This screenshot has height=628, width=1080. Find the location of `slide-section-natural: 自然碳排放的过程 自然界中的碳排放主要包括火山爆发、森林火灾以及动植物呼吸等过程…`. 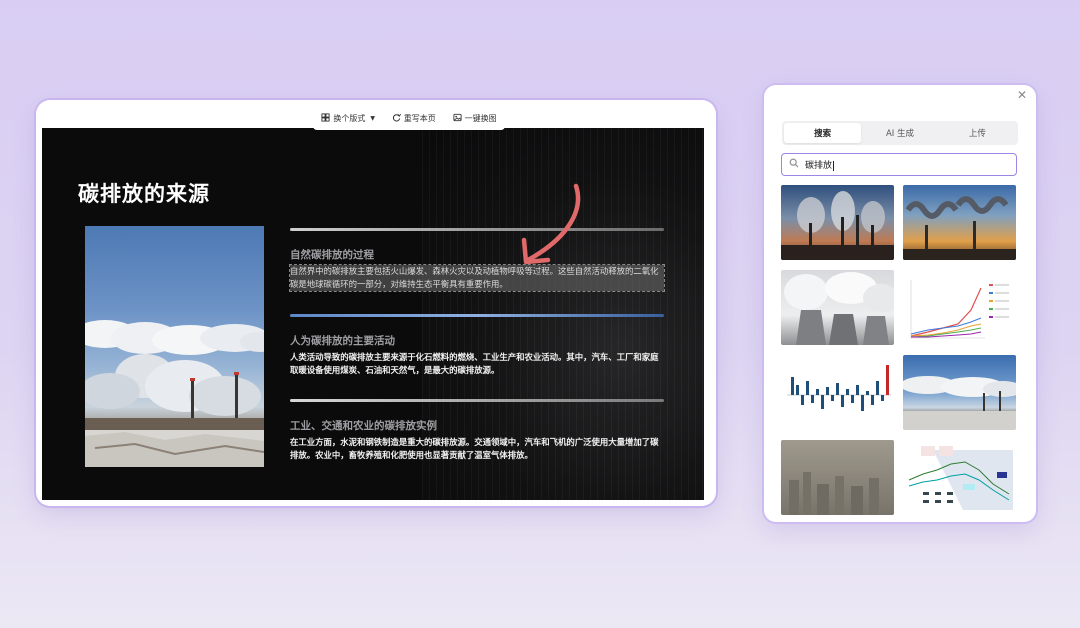

slide-section-natural: 自然碳排放的过程 自然界中的碳排放主要包括火山爆发、森林火灾以及动植物呼吸等过程… is located at coordinates (477, 260).